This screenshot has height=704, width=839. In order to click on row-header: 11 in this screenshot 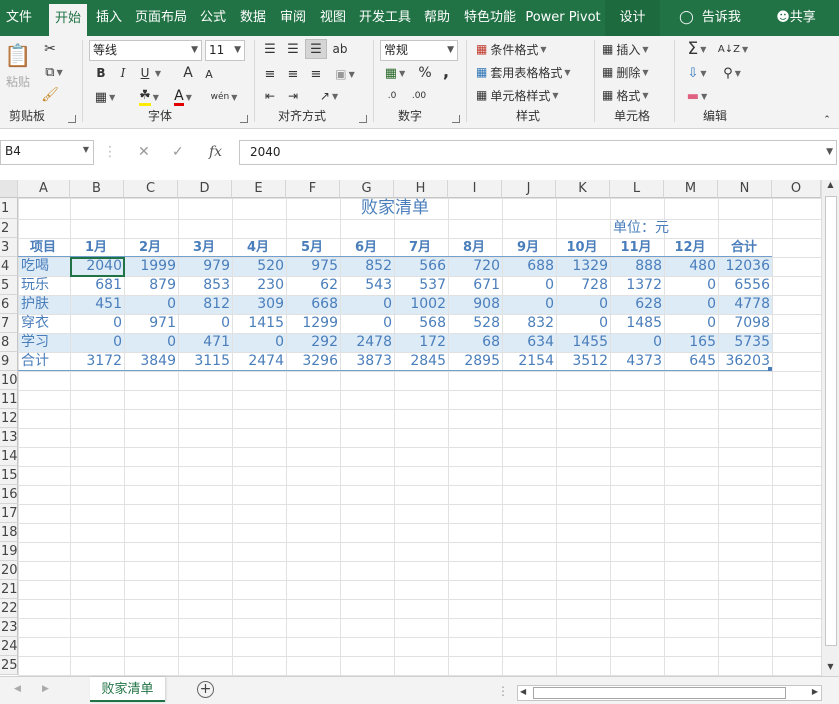, I will do `click(9, 399)`.